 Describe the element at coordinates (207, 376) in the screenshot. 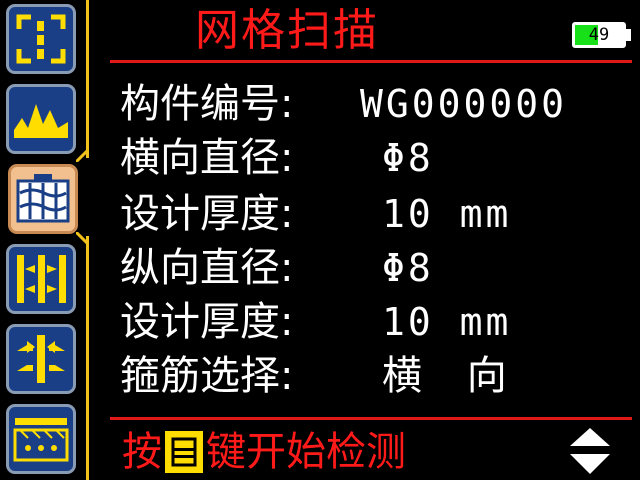

I see `param-label-stirrup-selection: 箍筋选择:` at that location.